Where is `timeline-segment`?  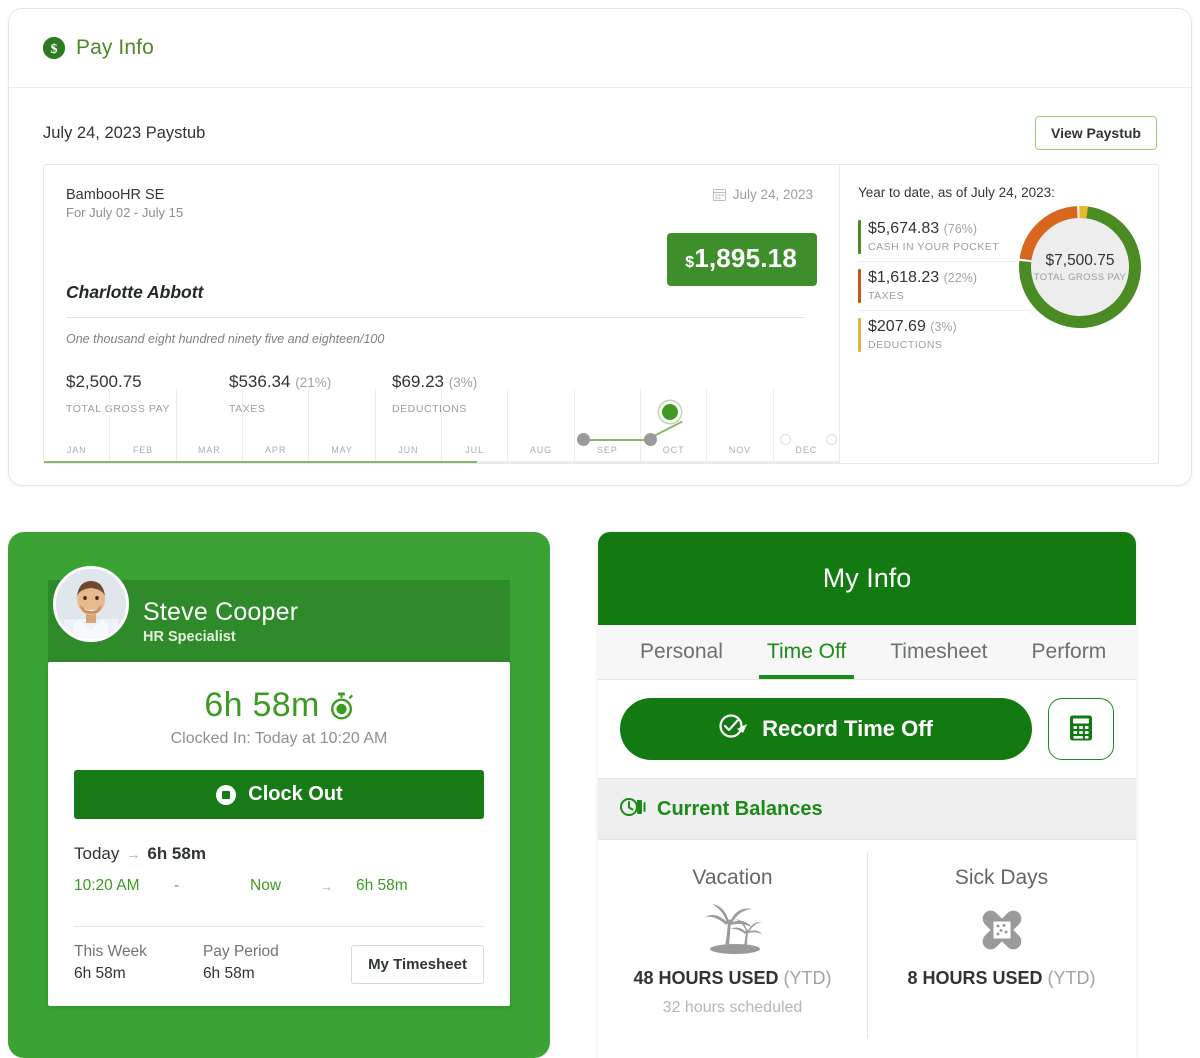 timeline-segment is located at coordinates (617, 440).